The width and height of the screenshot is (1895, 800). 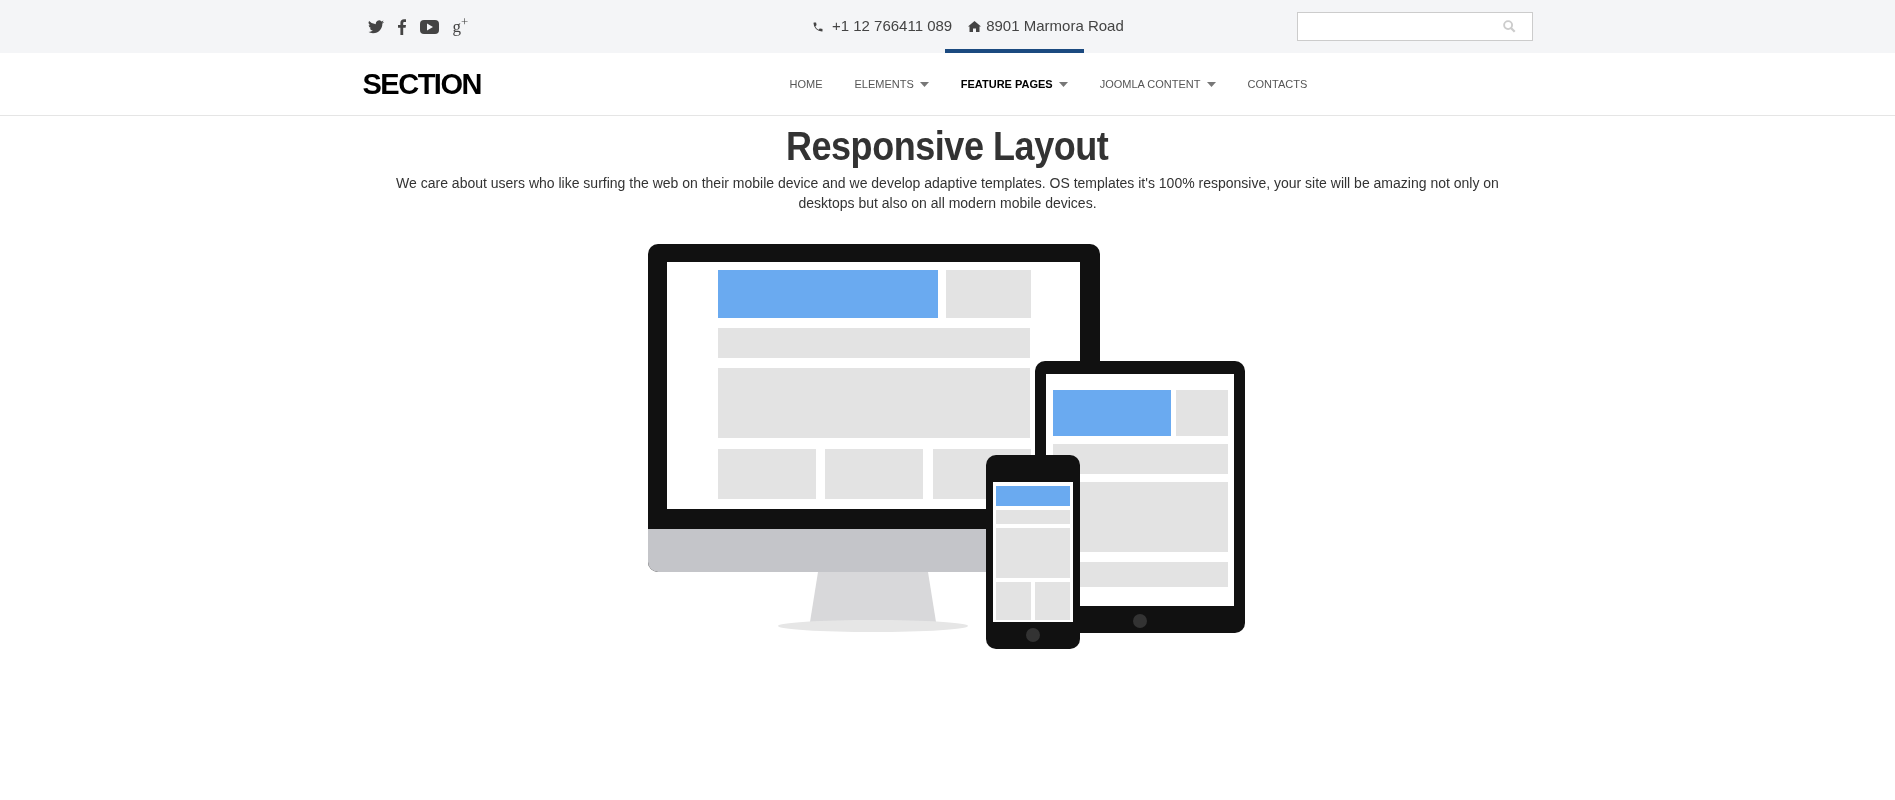 I want to click on nav-item: JOOMLA CONTENT, so click(x=1157, y=84).